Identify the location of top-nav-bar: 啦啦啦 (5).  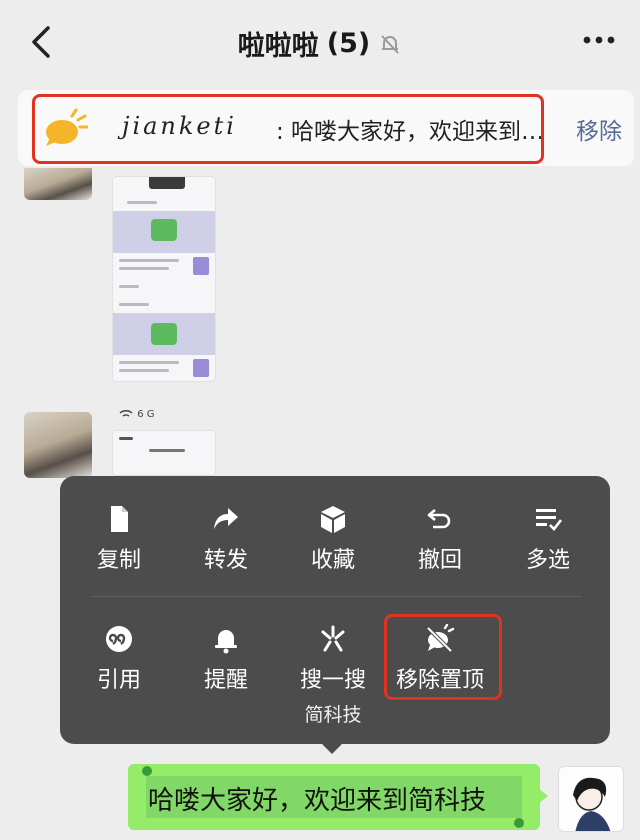
(320, 42).